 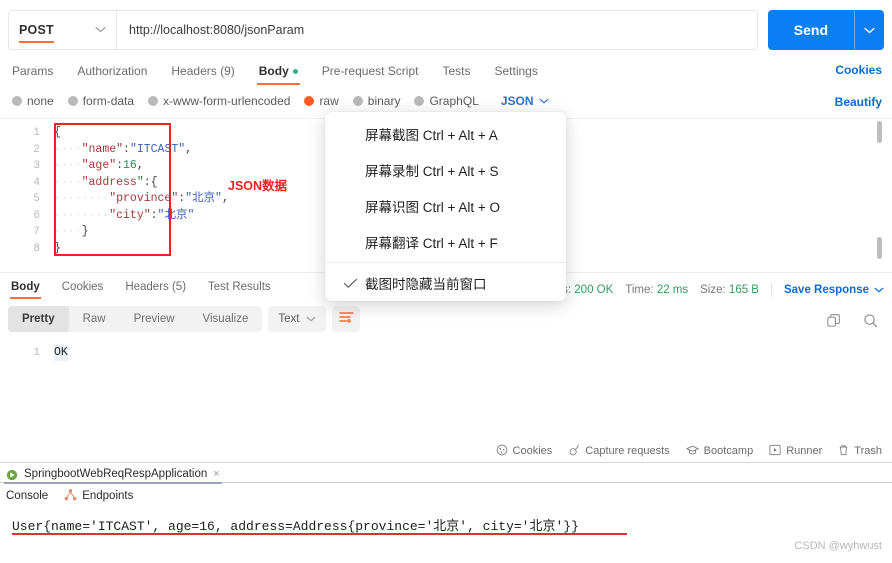 What do you see at coordinates (217, 30) in the screenshot?
I see `url-text: http://localhost:8080/jsonParam` at bounding box center [217, 30].